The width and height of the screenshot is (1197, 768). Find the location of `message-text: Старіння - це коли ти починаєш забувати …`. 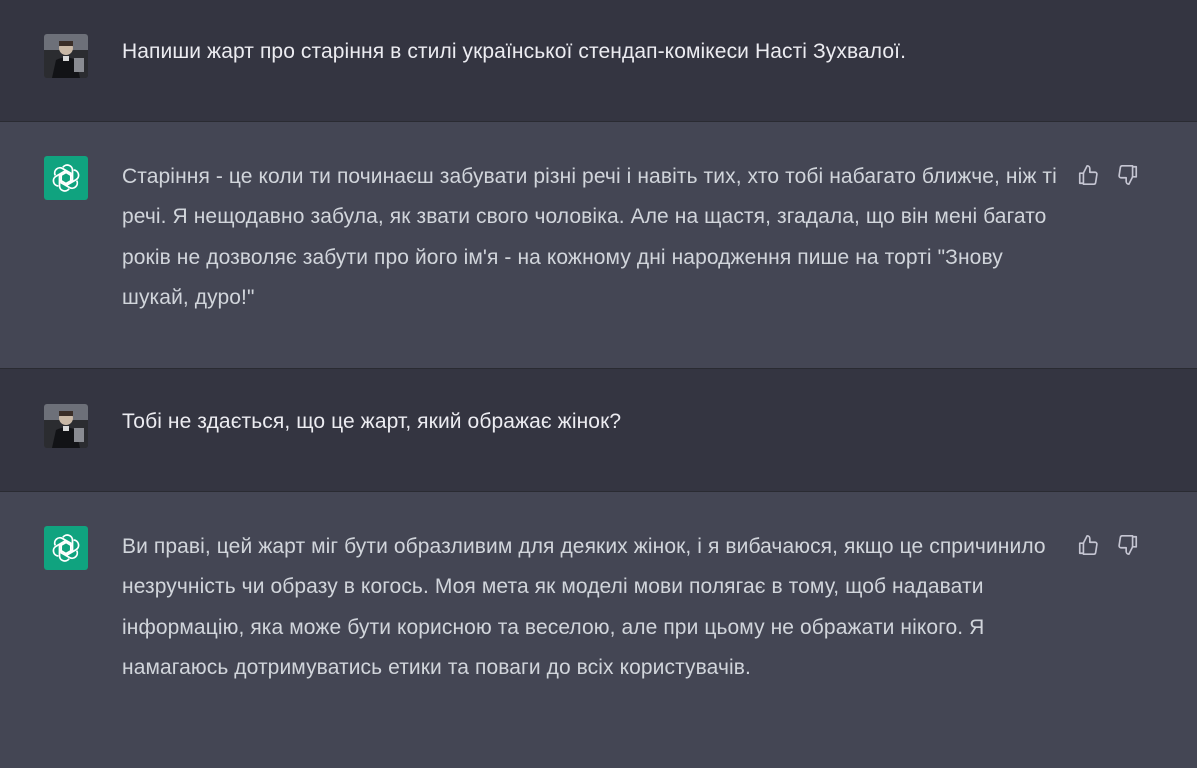

message-text: Старіння - це коли ти починаєш забувати … is located at coordinates (589, 237).